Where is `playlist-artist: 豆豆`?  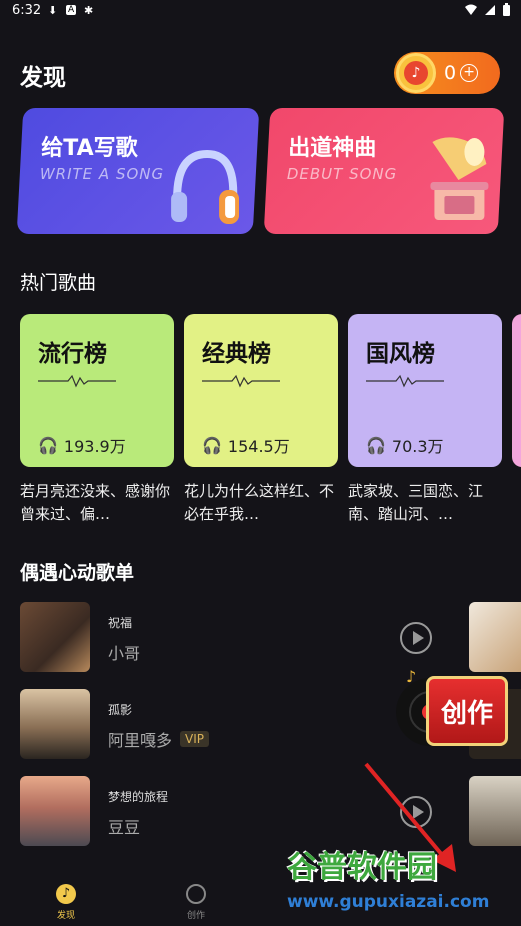
playlist-artist: 豆豆 is located at coordinates (124, 827).